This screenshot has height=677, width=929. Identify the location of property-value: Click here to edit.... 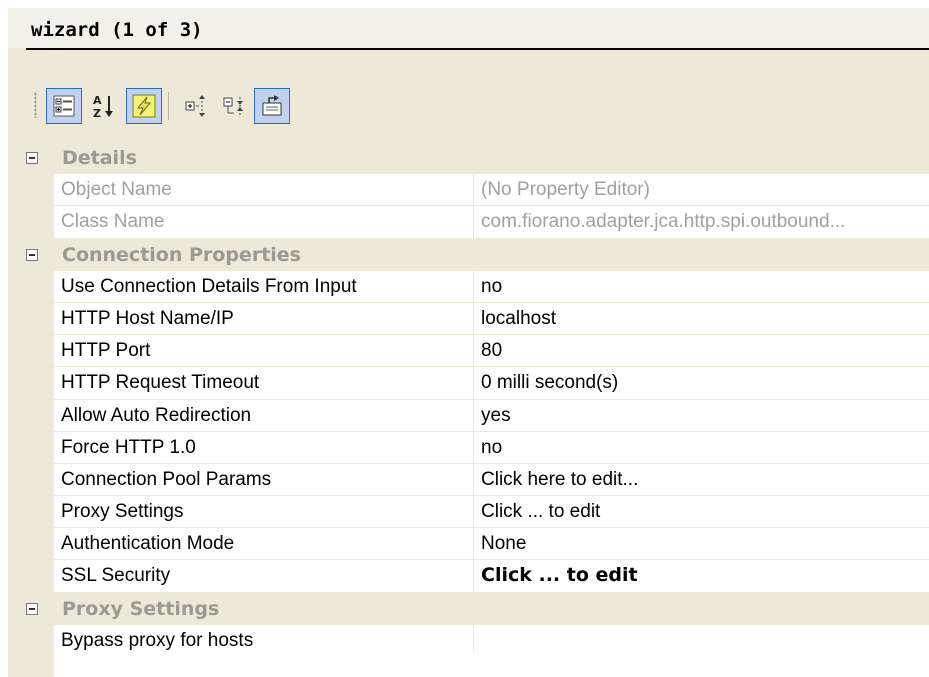
(701, 480).